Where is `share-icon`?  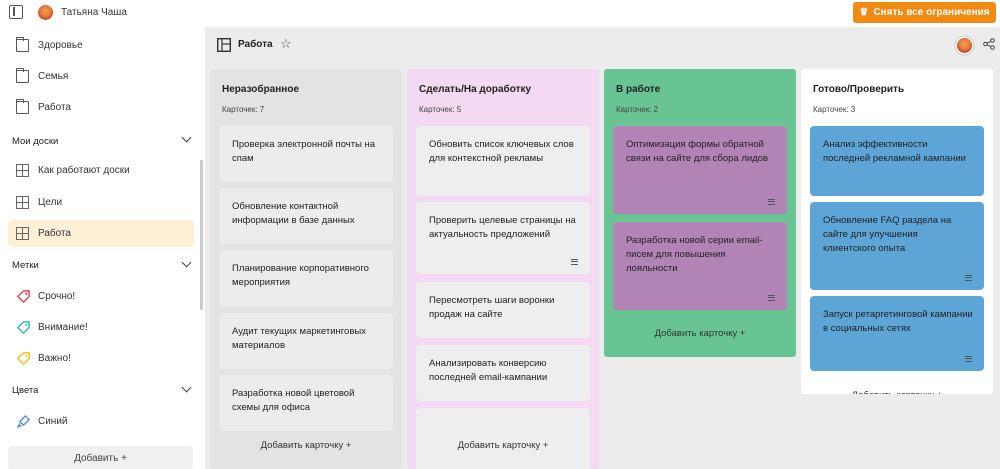 share-icon is located at coordinates (989, 44).